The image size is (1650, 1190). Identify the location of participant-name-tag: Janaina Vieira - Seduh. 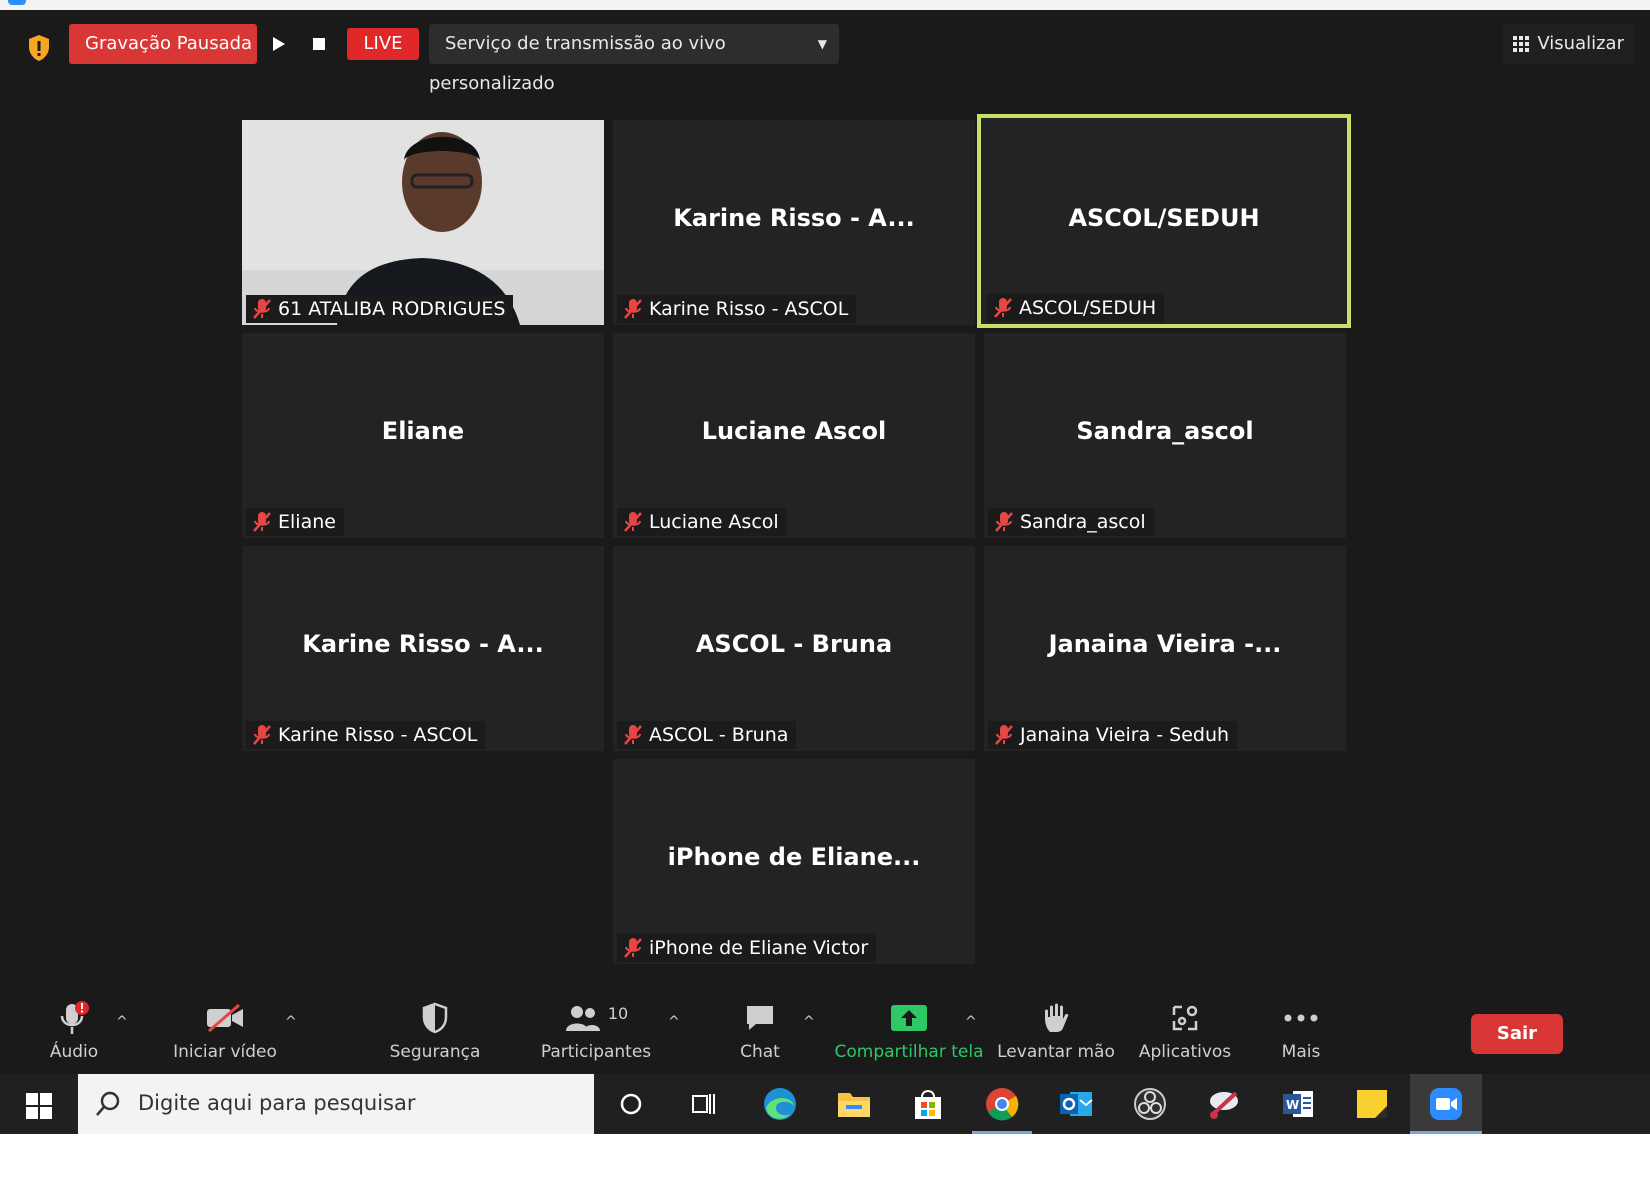
(1113, 735).